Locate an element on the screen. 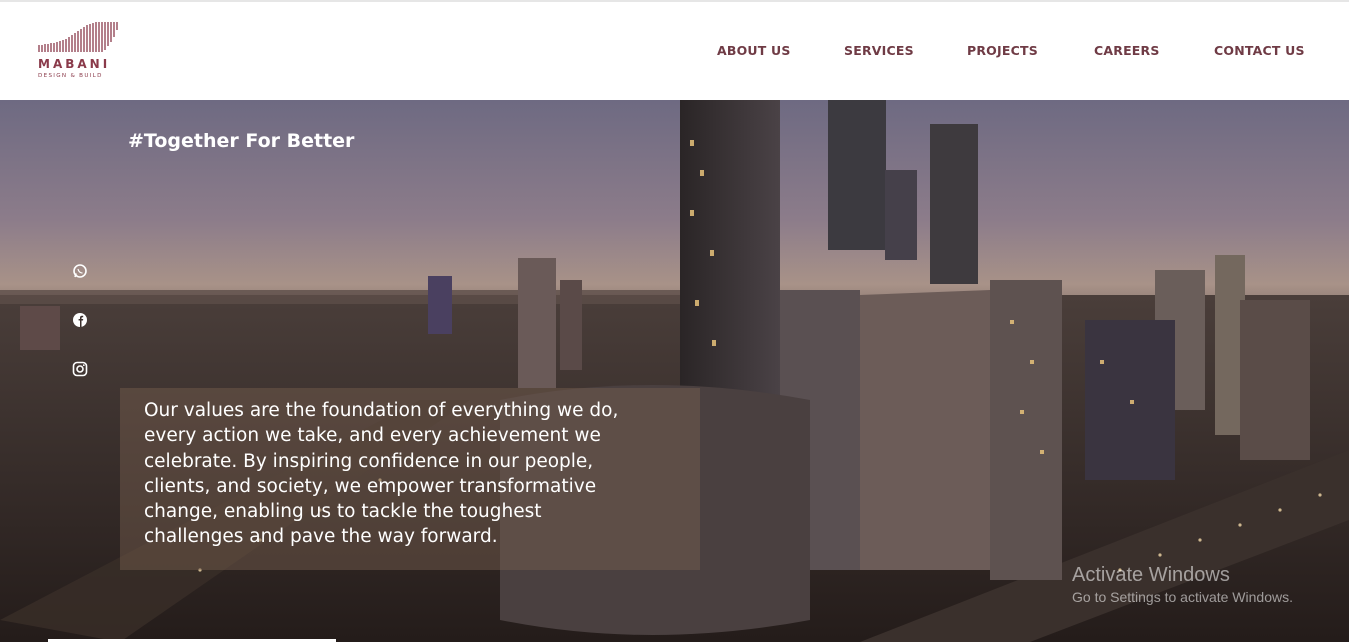 This screenshot has height=642, width=1349. hero-title: #Together For Better is located at coordinates (241, 141).